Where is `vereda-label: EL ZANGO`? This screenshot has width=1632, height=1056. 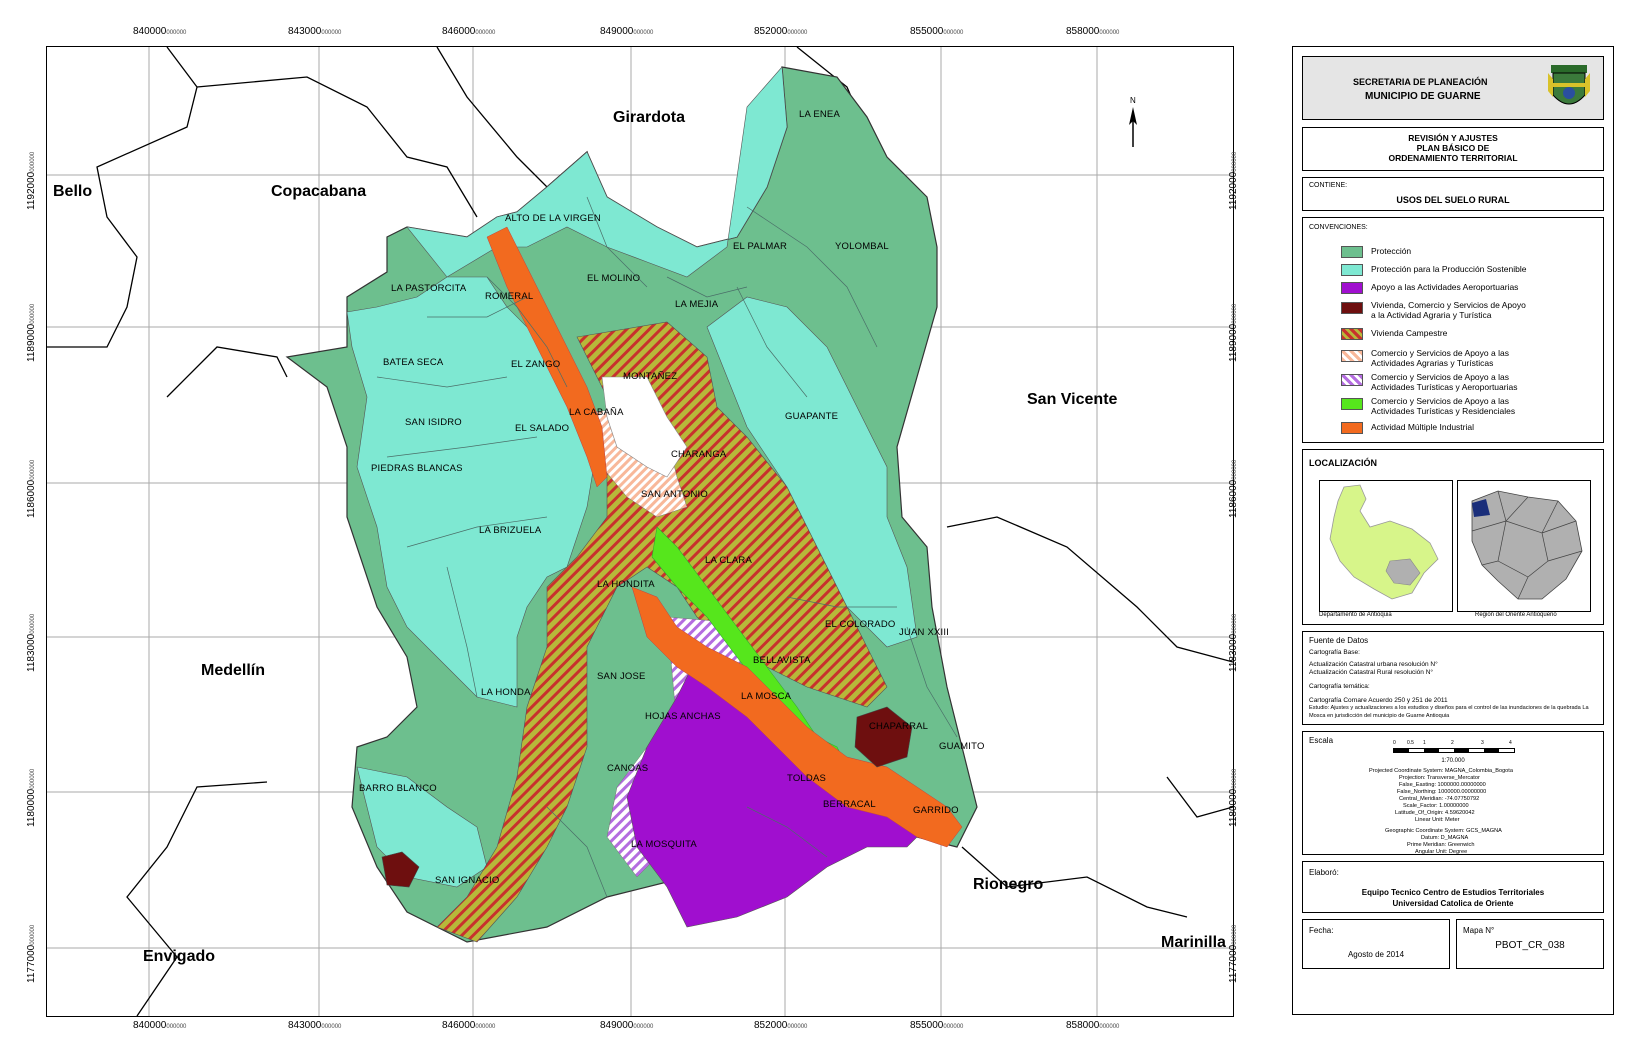 vereda-label: EL ZANGO is located at coordinates (536, 364).